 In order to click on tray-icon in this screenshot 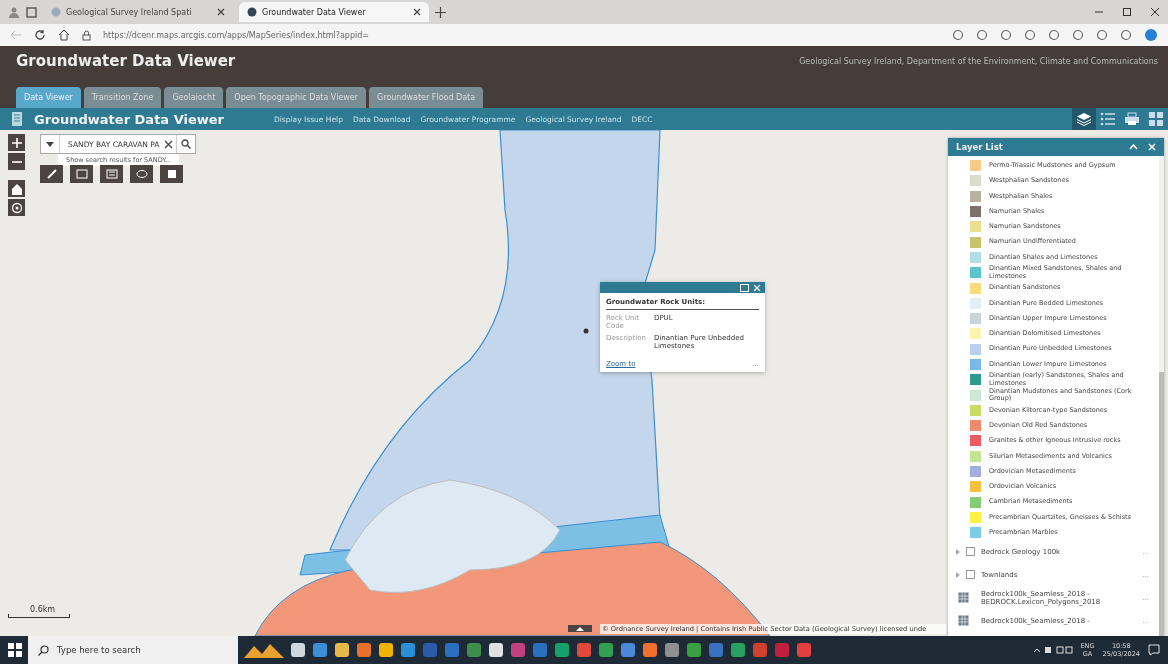, I will do `click(1052, 650)`.